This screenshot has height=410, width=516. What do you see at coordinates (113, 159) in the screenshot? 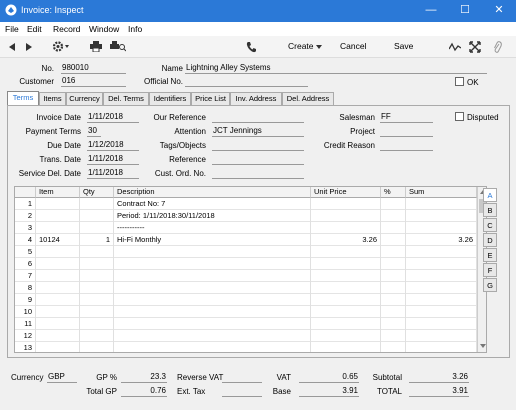
I see `trans-date-field: 1/11/2018` at bounding box center [113, 159].